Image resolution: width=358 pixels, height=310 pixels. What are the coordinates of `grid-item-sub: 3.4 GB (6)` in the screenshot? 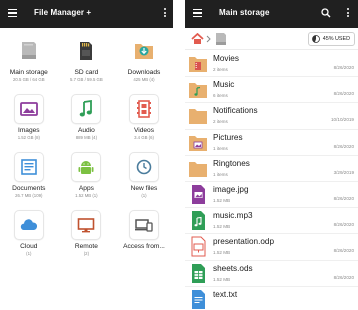 It's located at (144, 137).